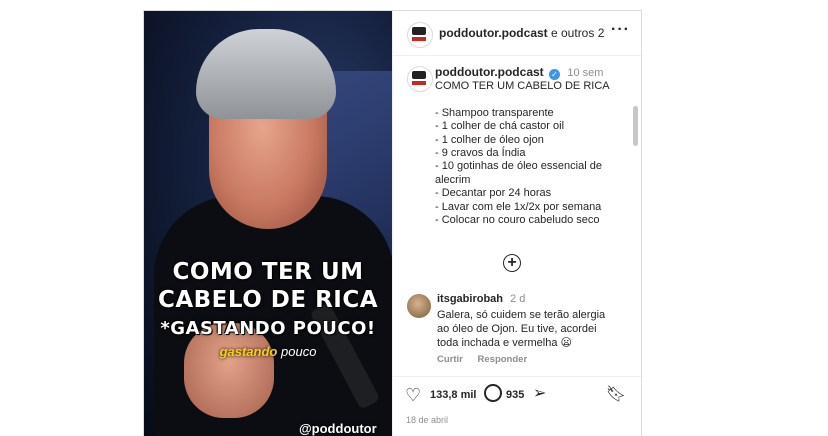 This screenshot has height=436, width=828. Describe the element at coordinates (427, 420) in the screenshot. I see `post-date: 18 de abril` at that location.